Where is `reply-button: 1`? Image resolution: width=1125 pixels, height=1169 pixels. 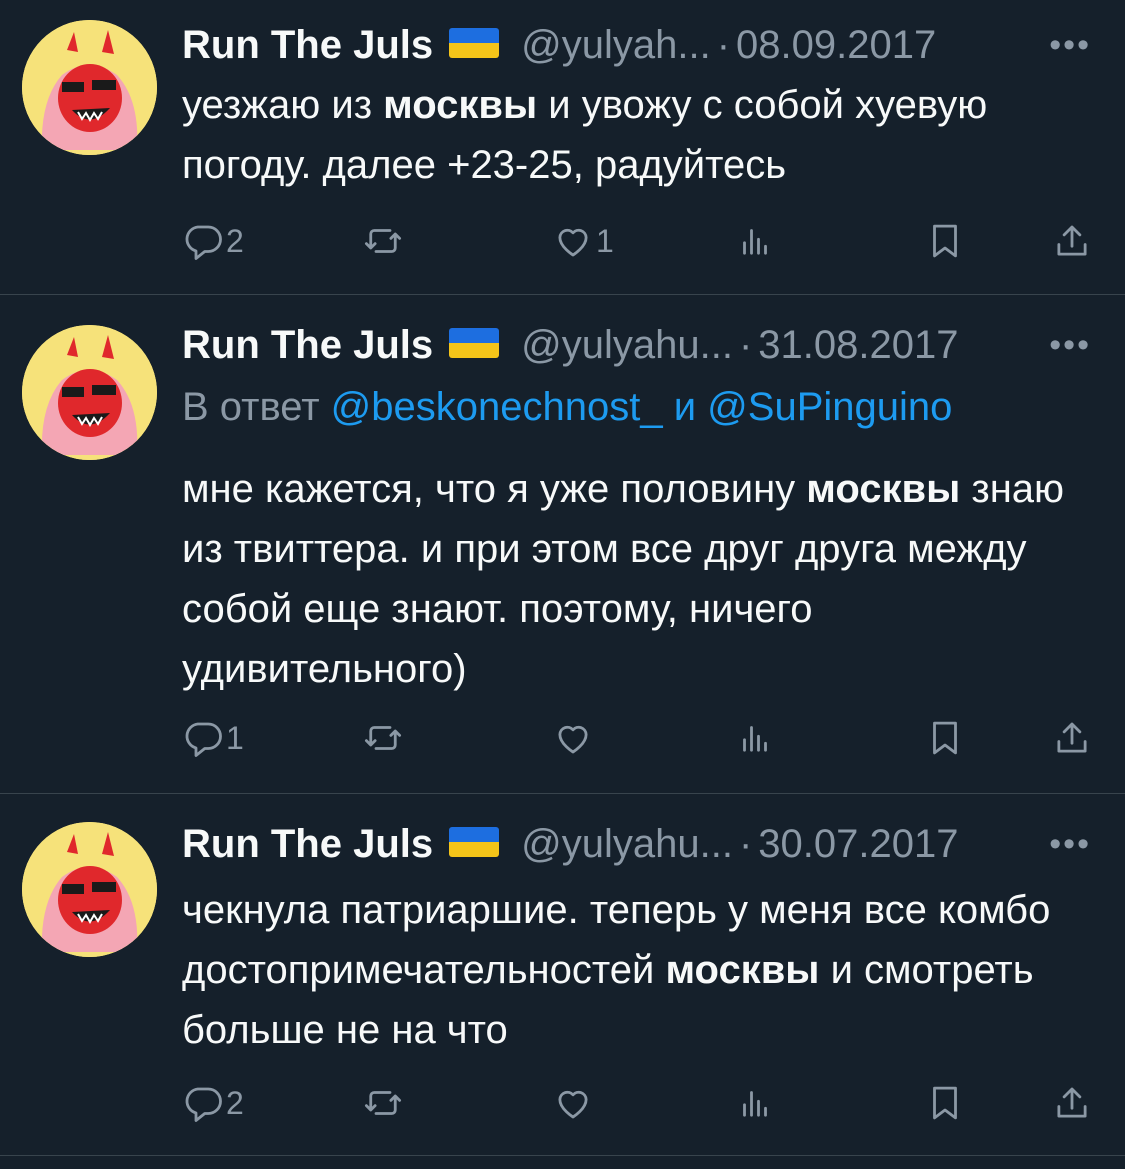 reply-button: 1 is located at coordinates (213, 738).